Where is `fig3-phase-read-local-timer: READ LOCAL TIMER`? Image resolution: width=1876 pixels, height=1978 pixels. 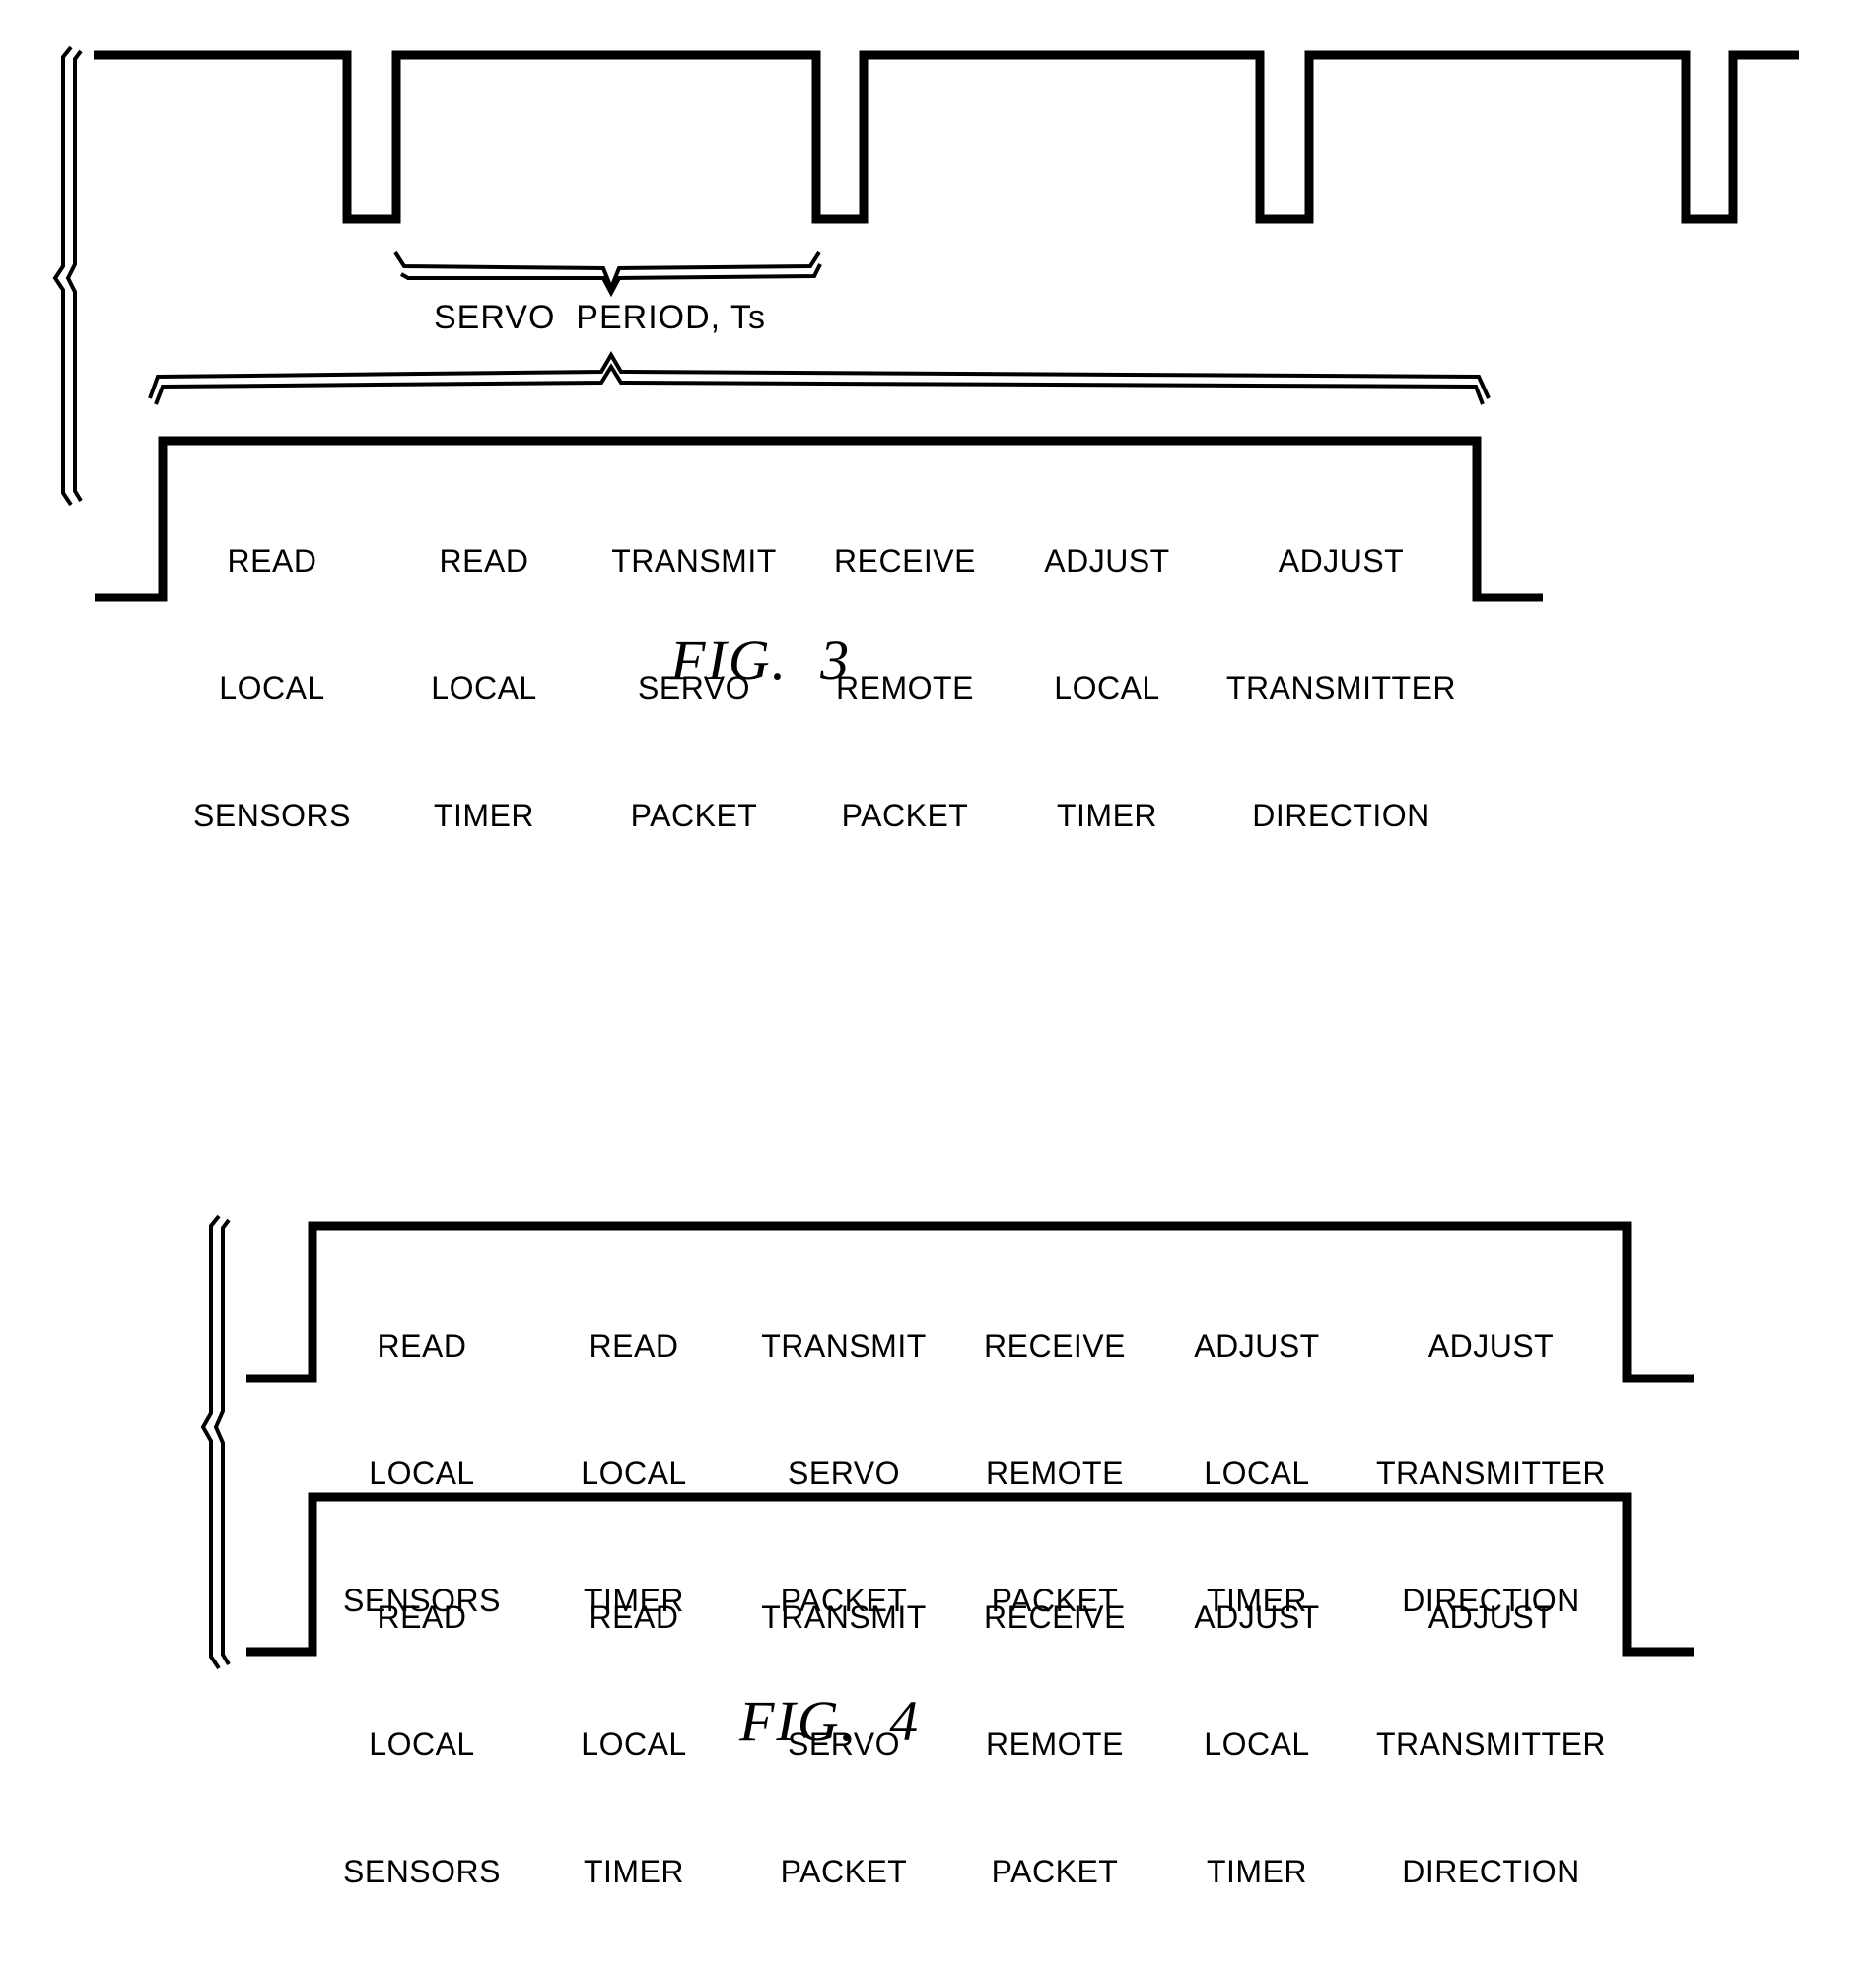
fig3-phase-read-local-timer: READ LOCAL TIMER is located at coordinates (484, 689).